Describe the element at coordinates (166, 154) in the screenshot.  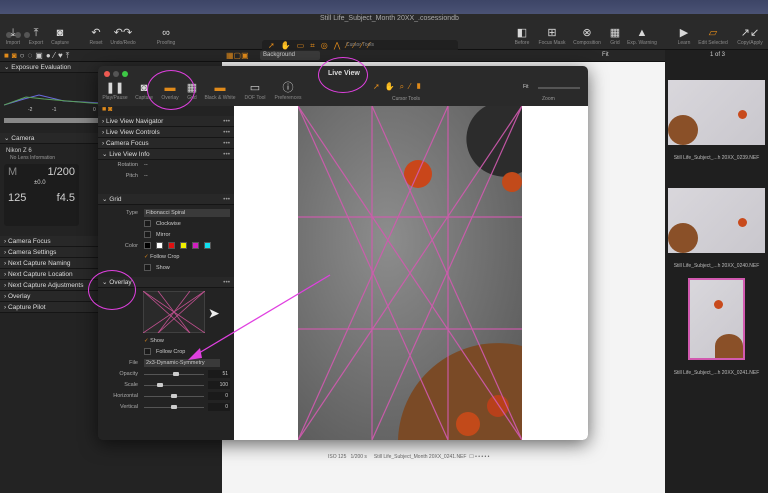
I see `section-live-view-info: ⌄ Live View Info •••` at that location.